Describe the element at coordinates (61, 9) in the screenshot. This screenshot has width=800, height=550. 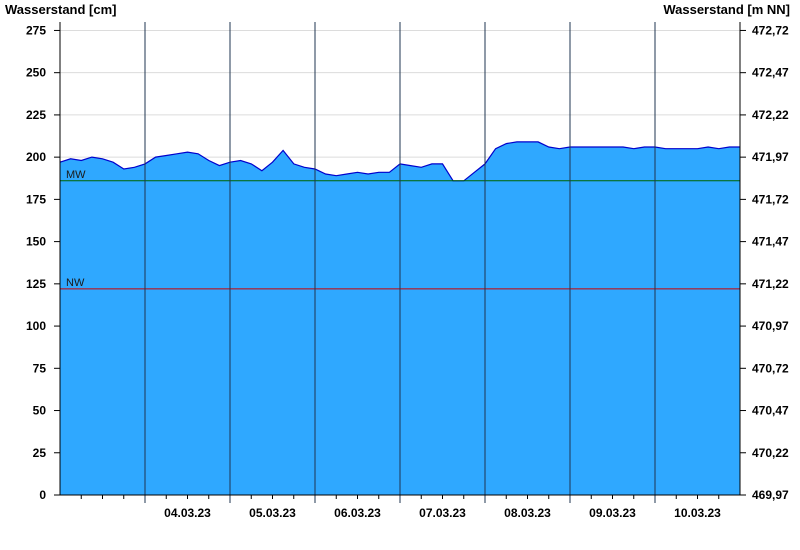
I see `y-axis-left-title: Wasserstand [cm]` at that location.